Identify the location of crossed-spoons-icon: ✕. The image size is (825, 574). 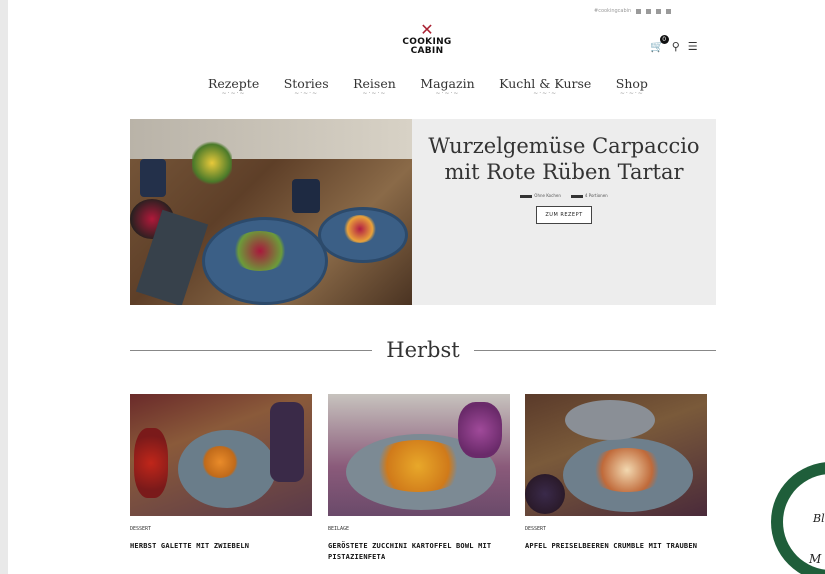
(427, 29).